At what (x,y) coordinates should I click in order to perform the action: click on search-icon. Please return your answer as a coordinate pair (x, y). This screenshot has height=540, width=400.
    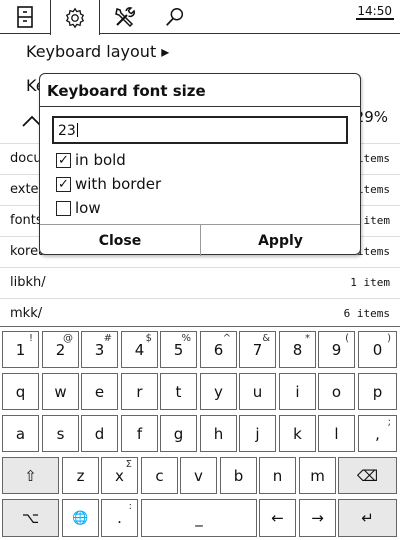
    Looking at the image, I should click on (175, 17).